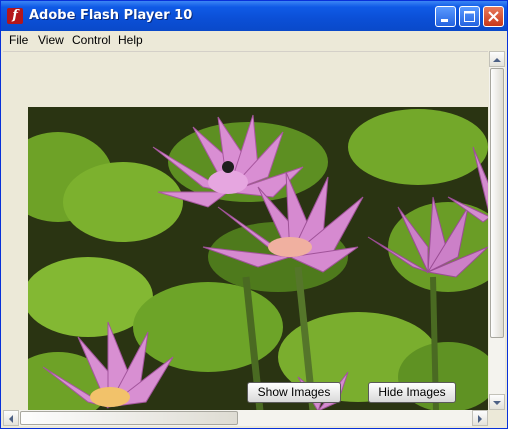  I want to click on vertical-scrollbar, so click(497, 230).